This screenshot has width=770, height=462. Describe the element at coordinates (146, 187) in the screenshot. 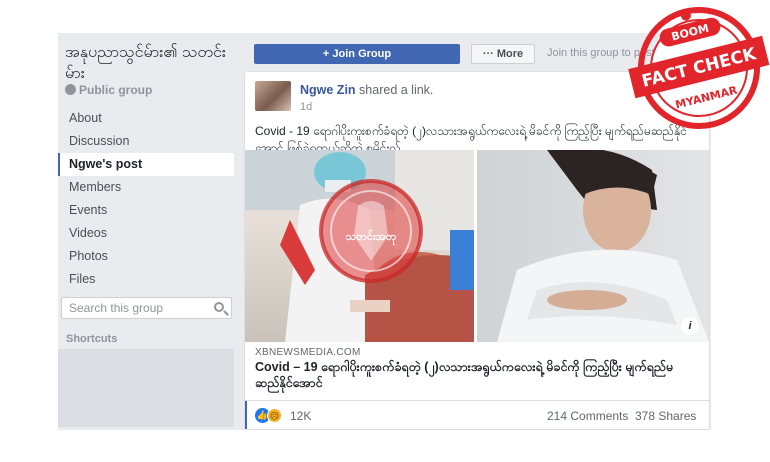

I see `nav-item-members: Members` at that location.